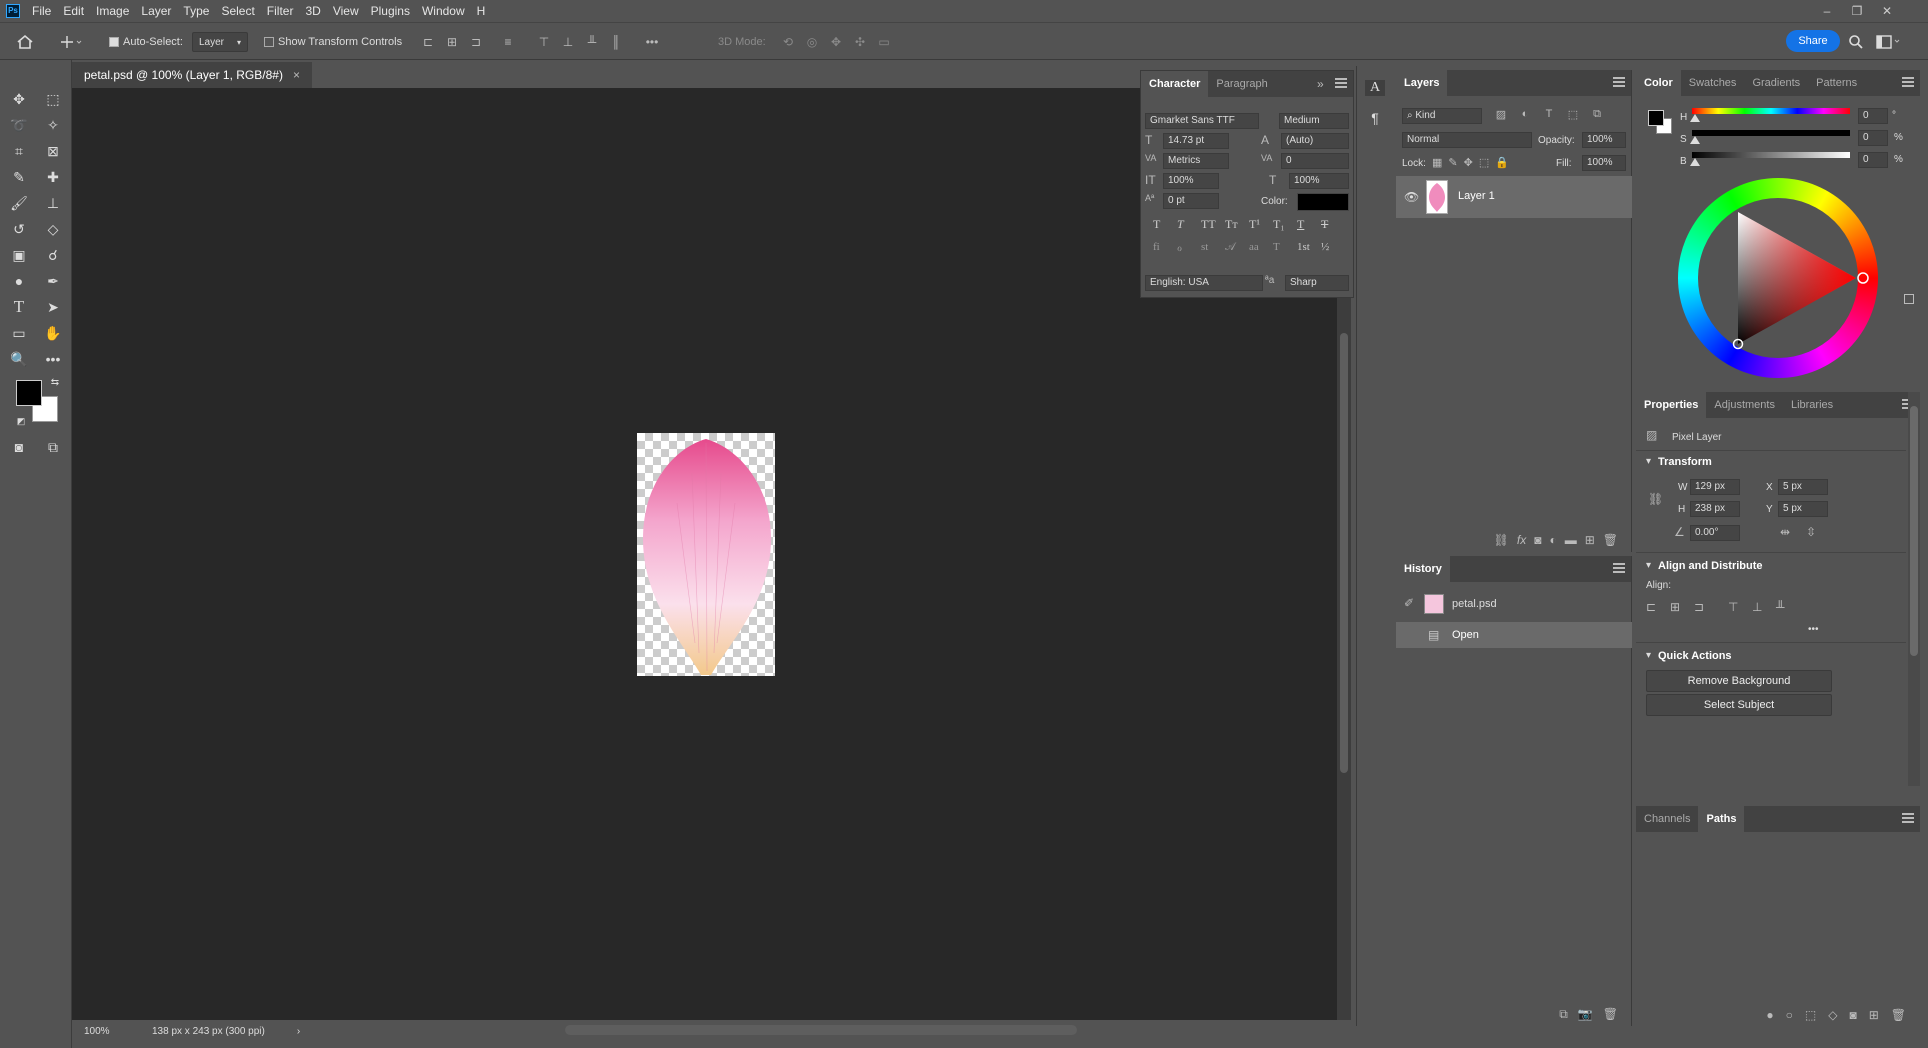 The height and width of the screenshot is (1048, 1928). I want to click on show-transform-checkbox, so click(269, 42).